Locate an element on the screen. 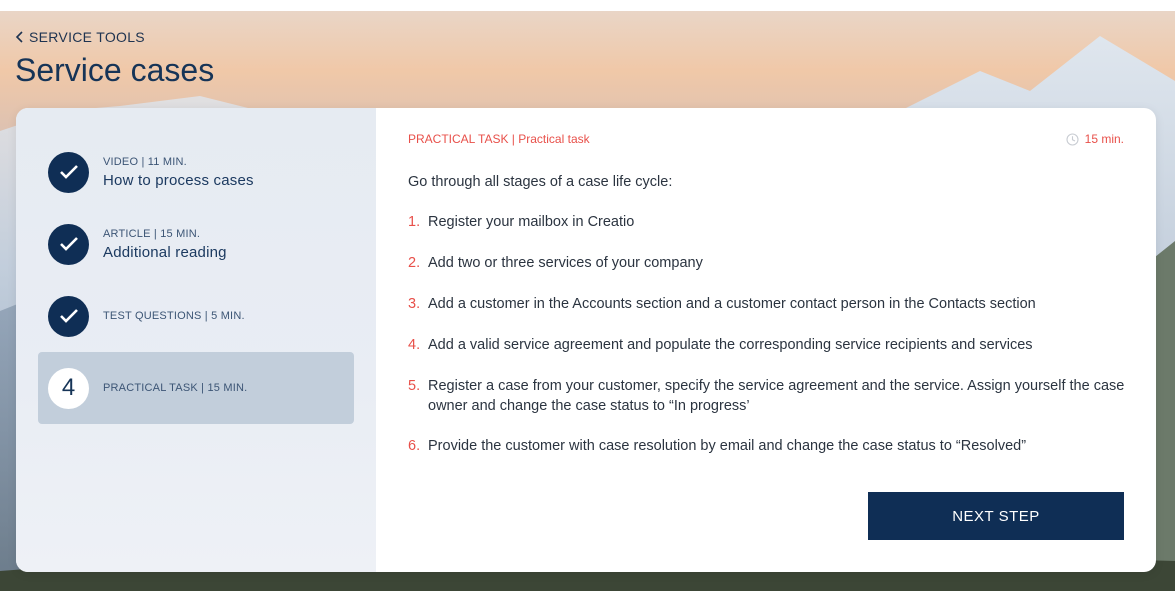  step-meta: TEST QUESTIONS | 5 MIN. is located at coordinates (174, 316).